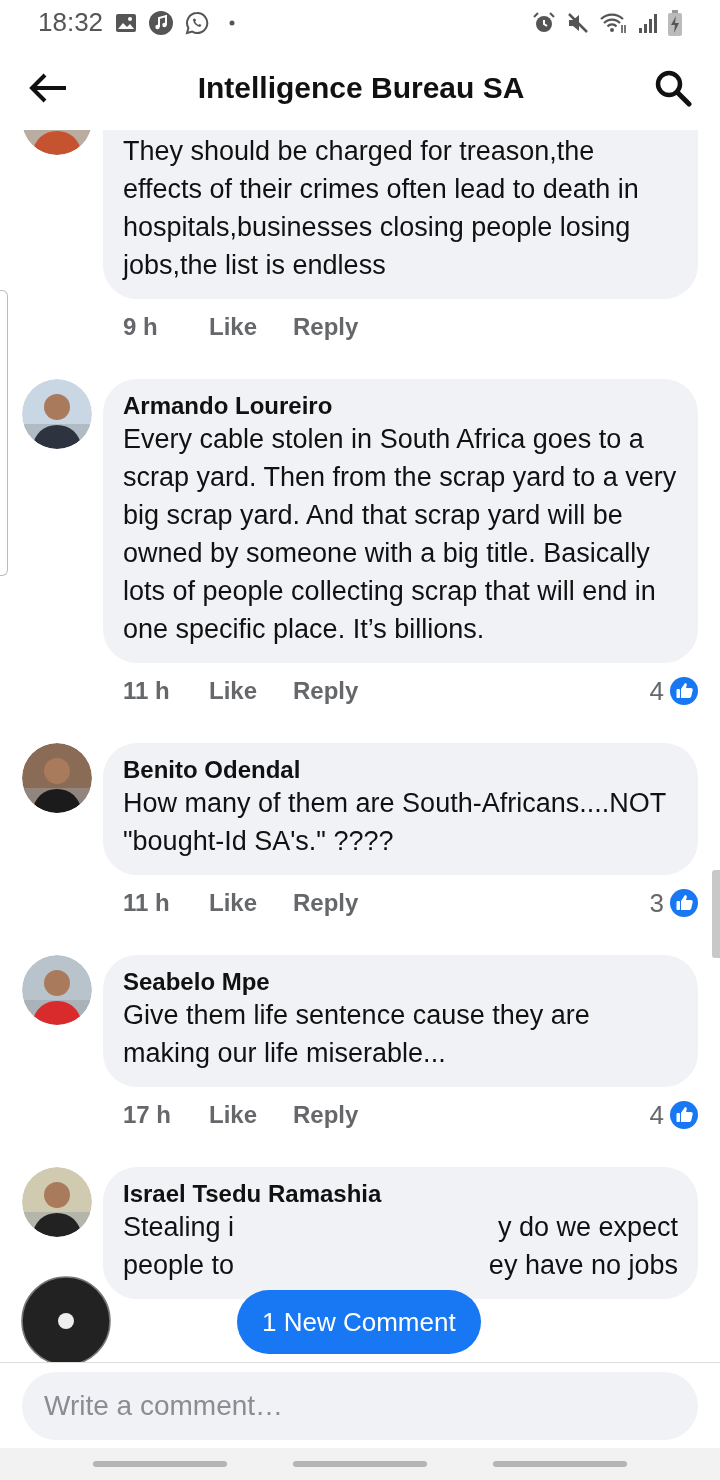 The image size is (720, 1480). What do you see at coordinates (179, 1227) in the screenshot?
I see `comment-text: Stealing i` at bounding box center [179, 1227].